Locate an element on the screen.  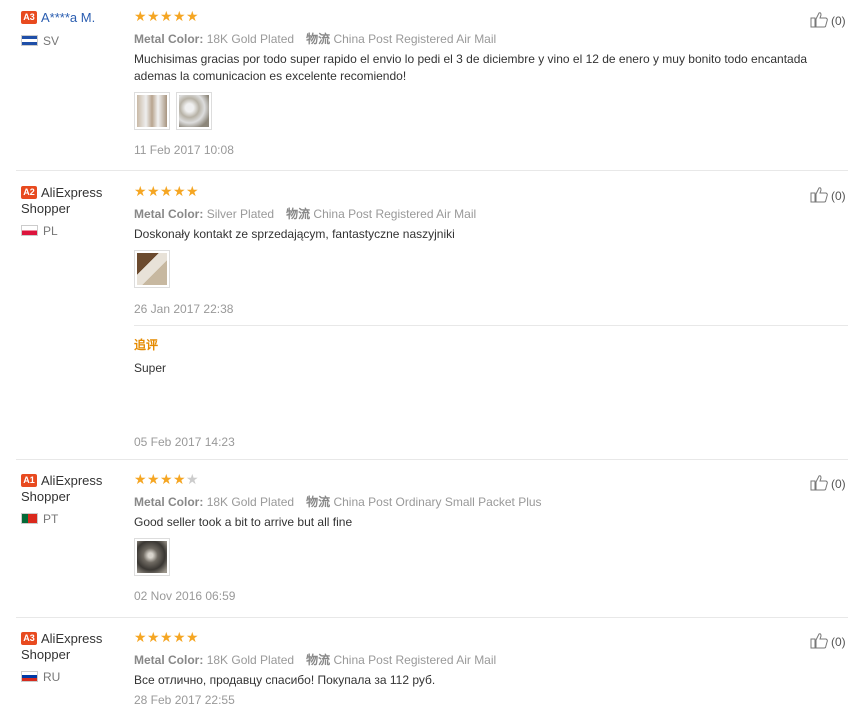
reviewer-country: RU is located at coordinates (40, 677).